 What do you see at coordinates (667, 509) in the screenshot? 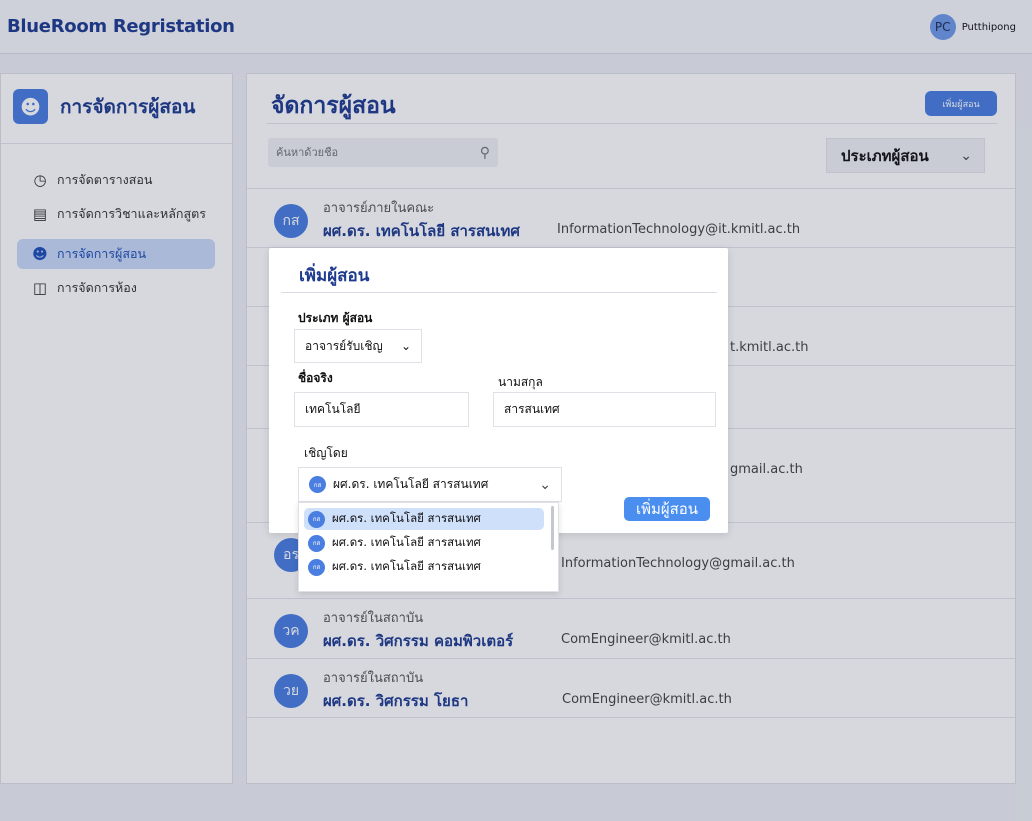
I see `submit-add-teacher-button: เพิ่มผู้สอน` at bounding box center [667, 509].